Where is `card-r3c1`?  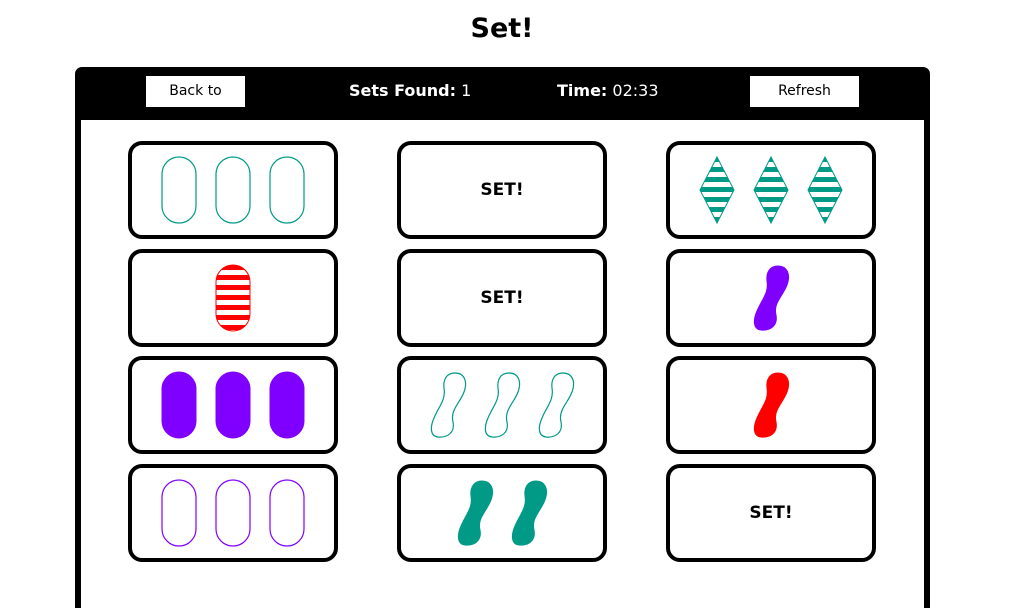
card-r3c1 is located at coordinates (233, 405).